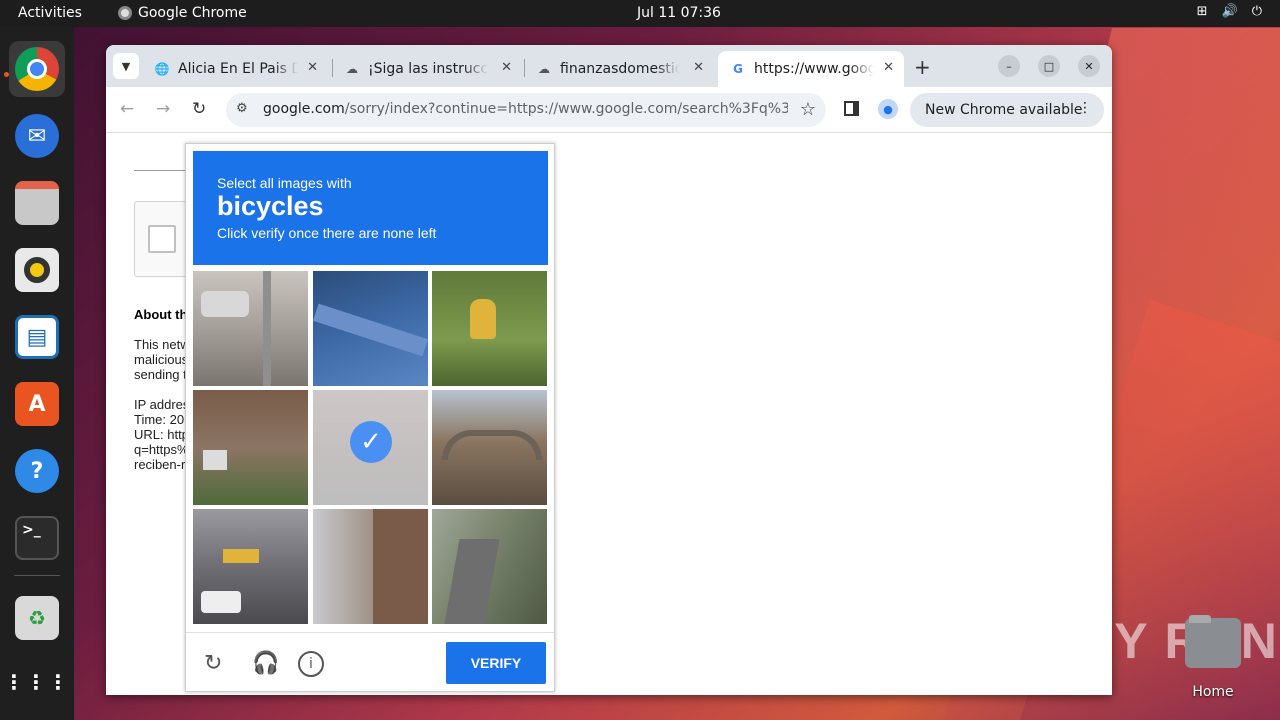  Describe the element at coordinates (808, 109) in the screenshot. I see `bookmark-star-icon: ☆` at that location.